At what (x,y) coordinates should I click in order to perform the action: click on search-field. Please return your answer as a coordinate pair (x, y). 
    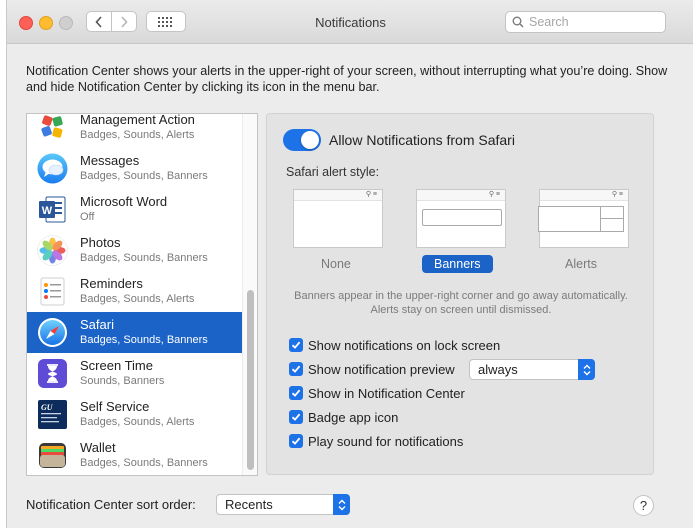
    Looking at the image, I should click on (585, 22).